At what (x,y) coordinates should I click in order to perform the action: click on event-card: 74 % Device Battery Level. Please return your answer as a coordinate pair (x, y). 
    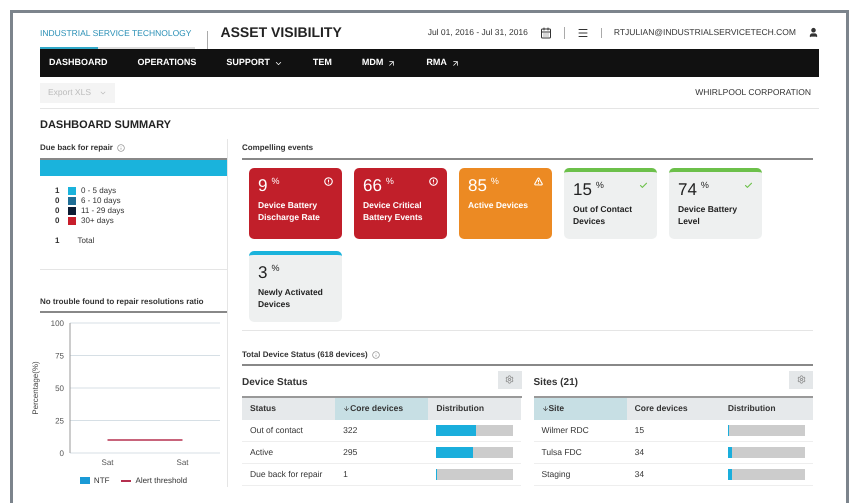
    Looking at the image, I should click on (715, 203).